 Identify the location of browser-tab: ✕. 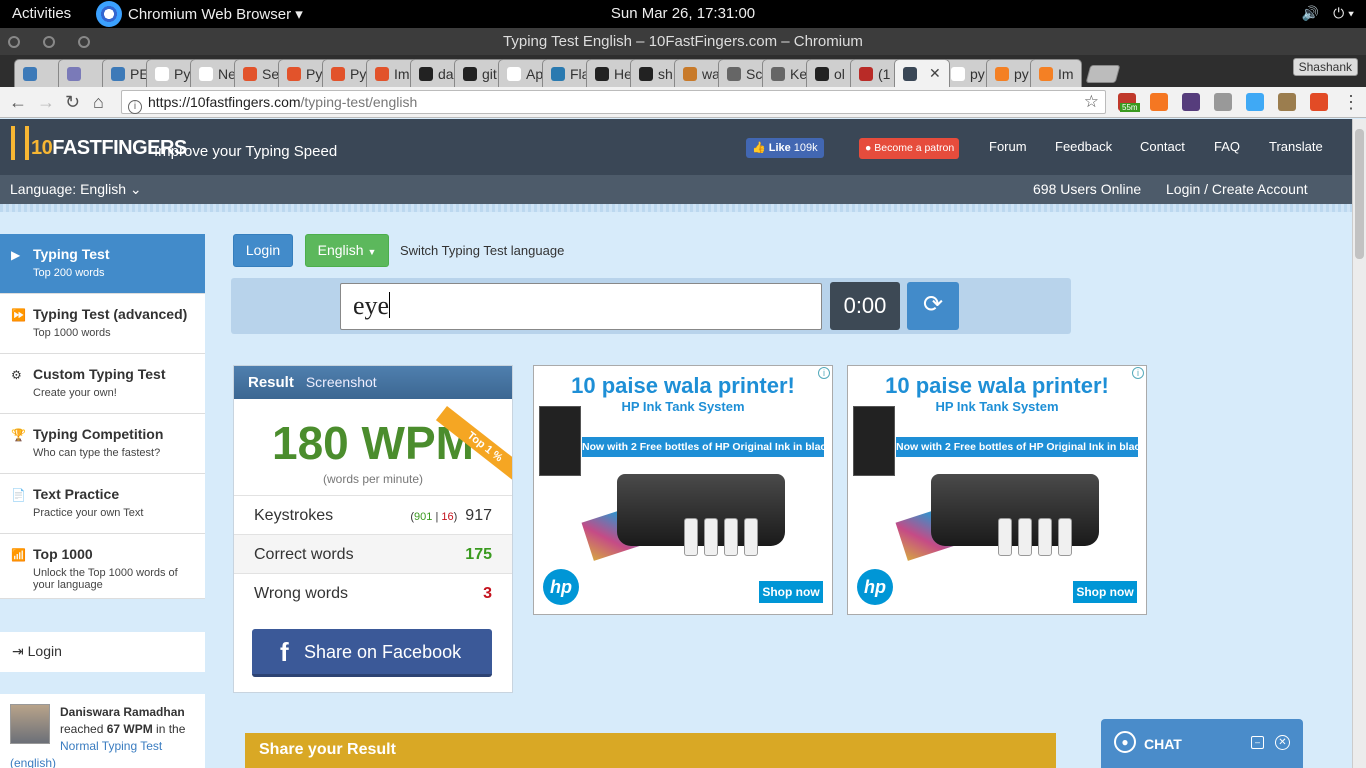
(922, 73).